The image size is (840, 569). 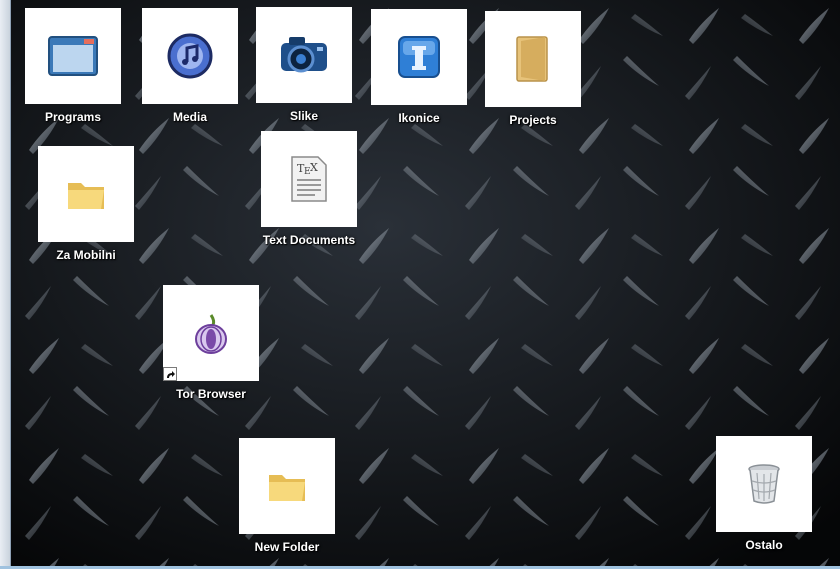 What do you see at coordinates (533, 59) in the screenshot?
I see `folder-closed-icon` at bounding box center [533, 59].